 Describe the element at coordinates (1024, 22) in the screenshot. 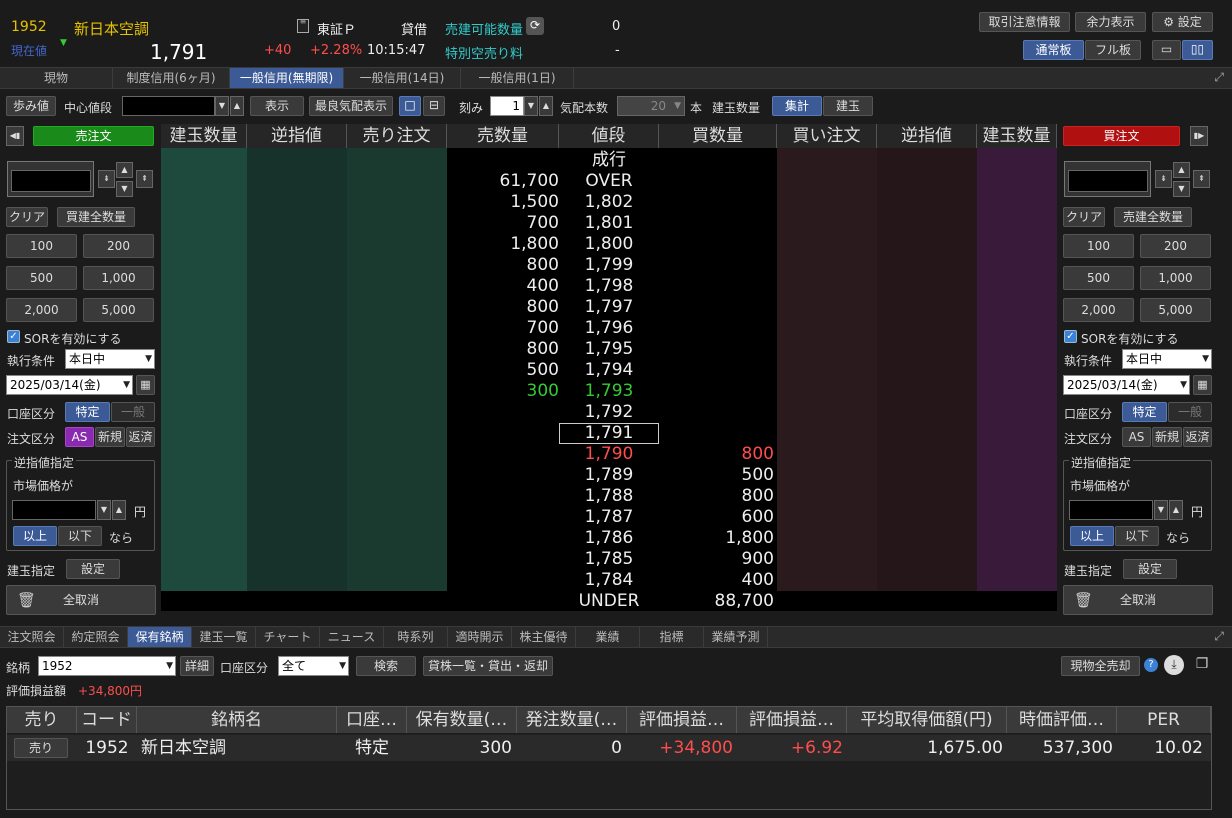

I see `trade-caution-button: 取引注意情報` at that location.